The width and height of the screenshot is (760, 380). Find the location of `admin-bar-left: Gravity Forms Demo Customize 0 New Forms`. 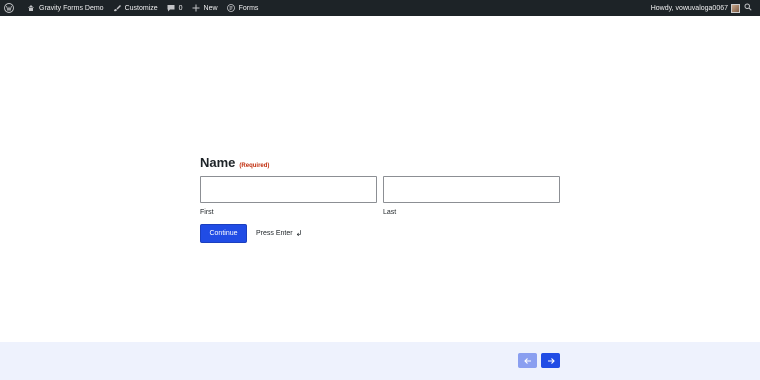

admin-bar-left: Gravity Forms Demo Customize 0 New Forms is located at coordinates (135, 8).